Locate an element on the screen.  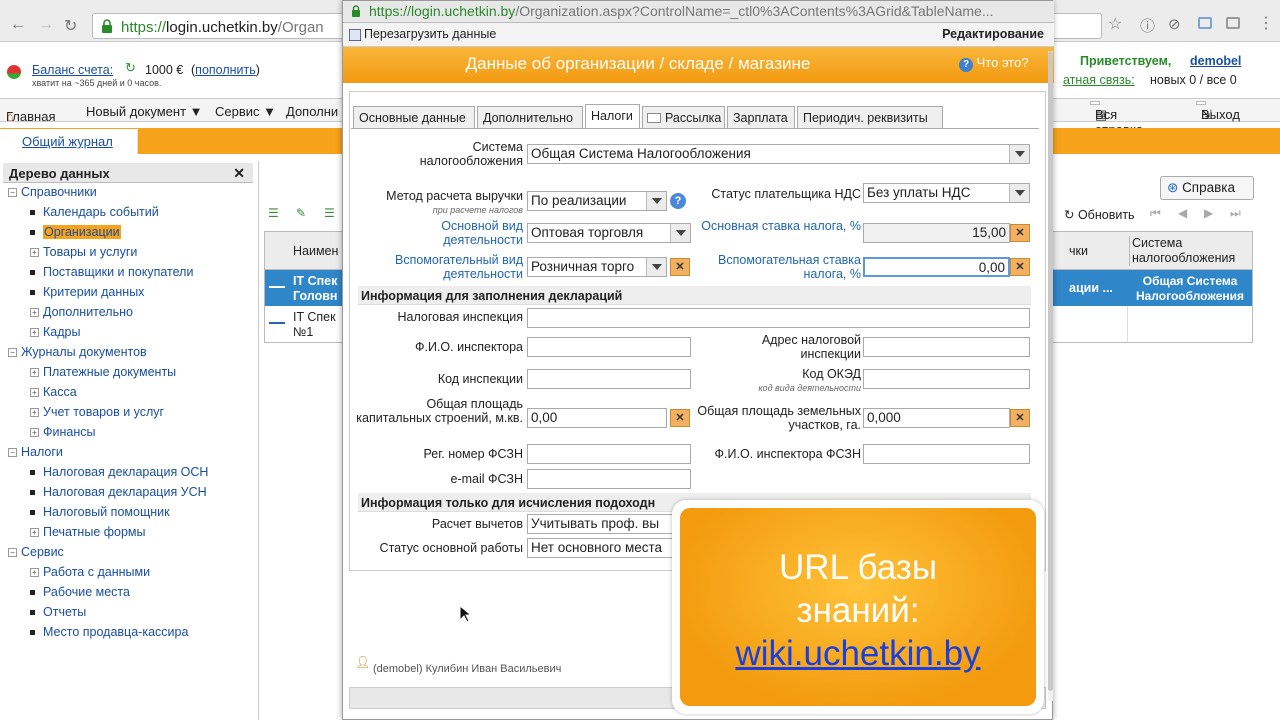
tree-item: + Работа с данными is located at coordinates (90, 572).